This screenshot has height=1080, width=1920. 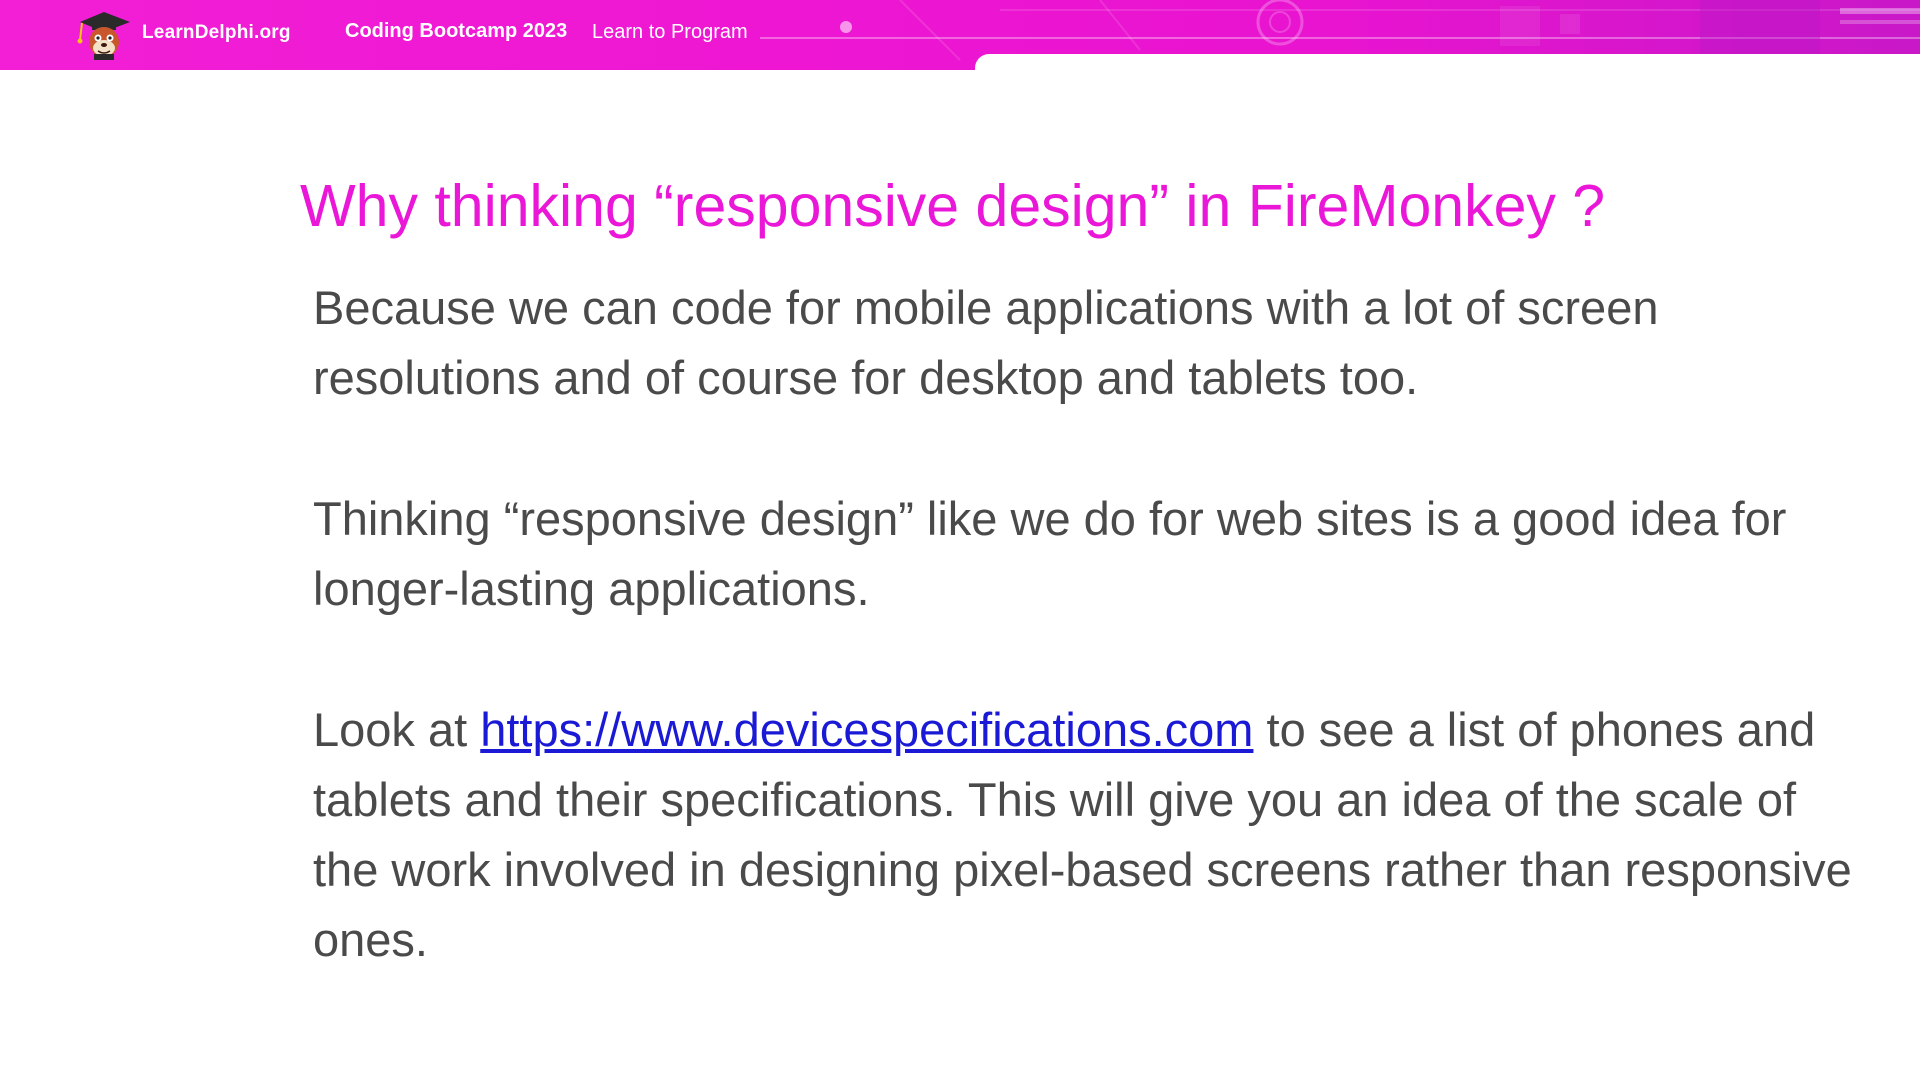 I want to click on bootcamp-subtitle: Learn to Program, so click(x=670, y=32).